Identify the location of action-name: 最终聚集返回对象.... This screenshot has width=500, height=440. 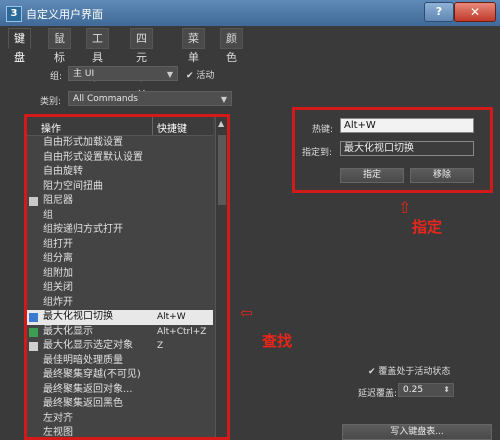
(88, 389).